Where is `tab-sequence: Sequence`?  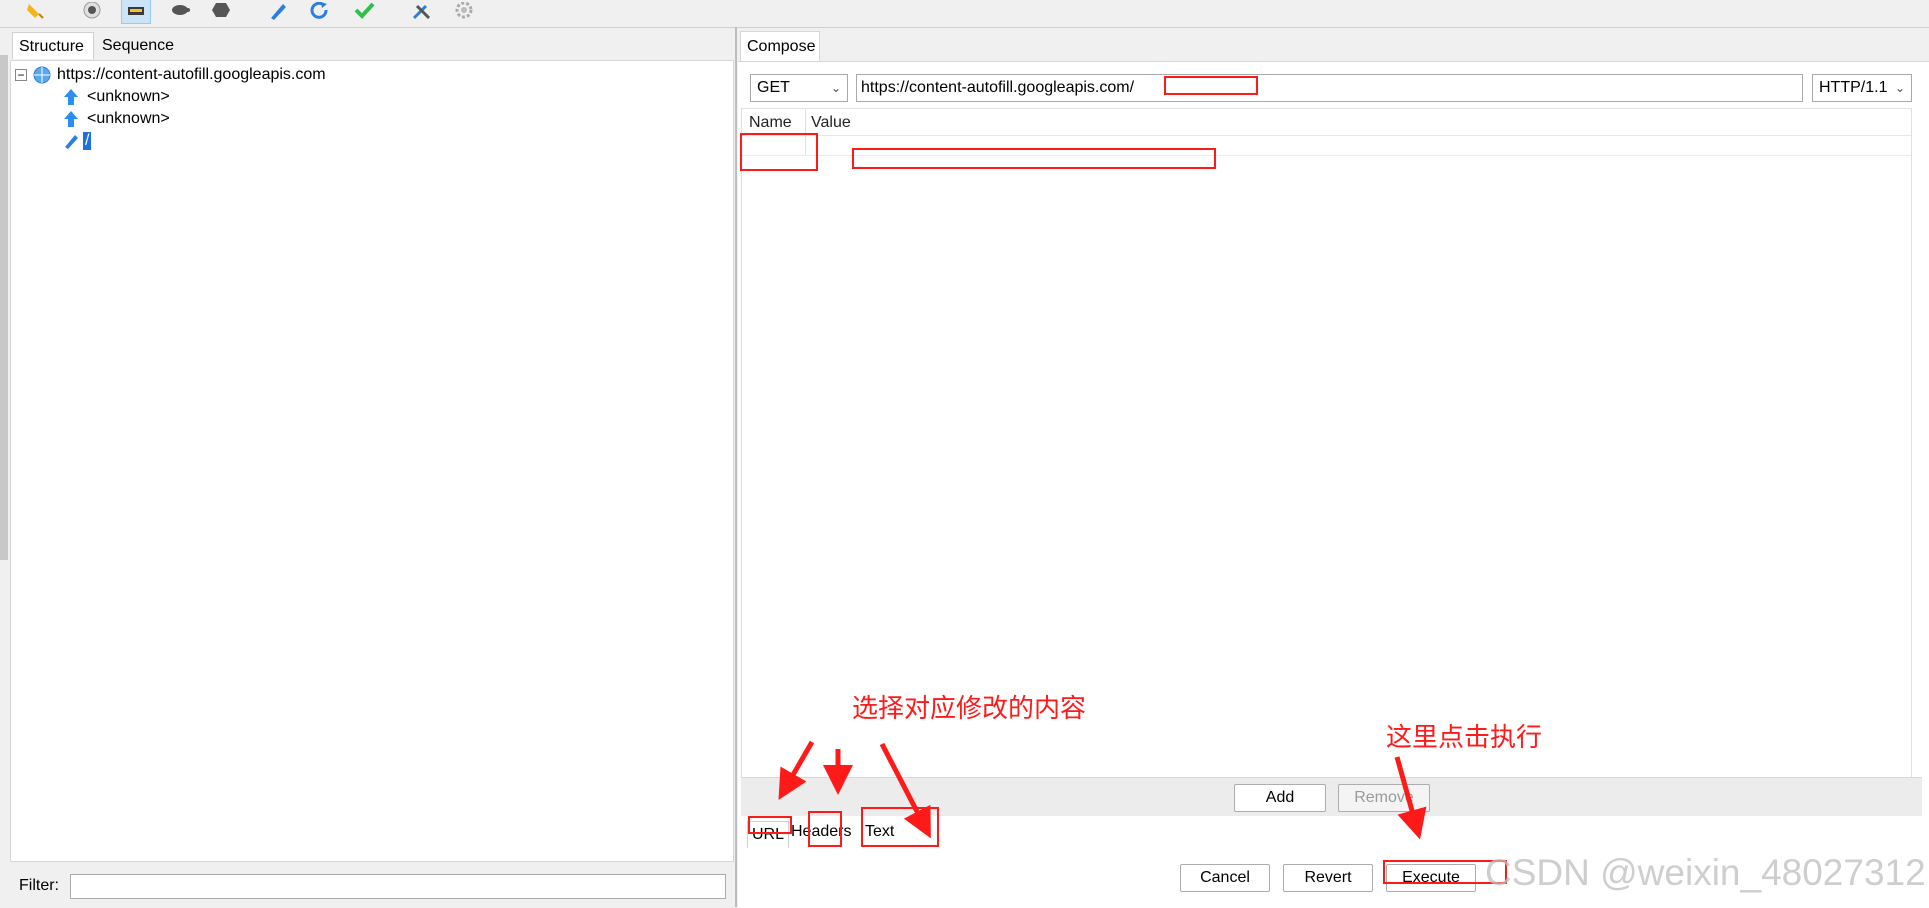 tab-sequence: Sequence is located at coordinates (142, 45).